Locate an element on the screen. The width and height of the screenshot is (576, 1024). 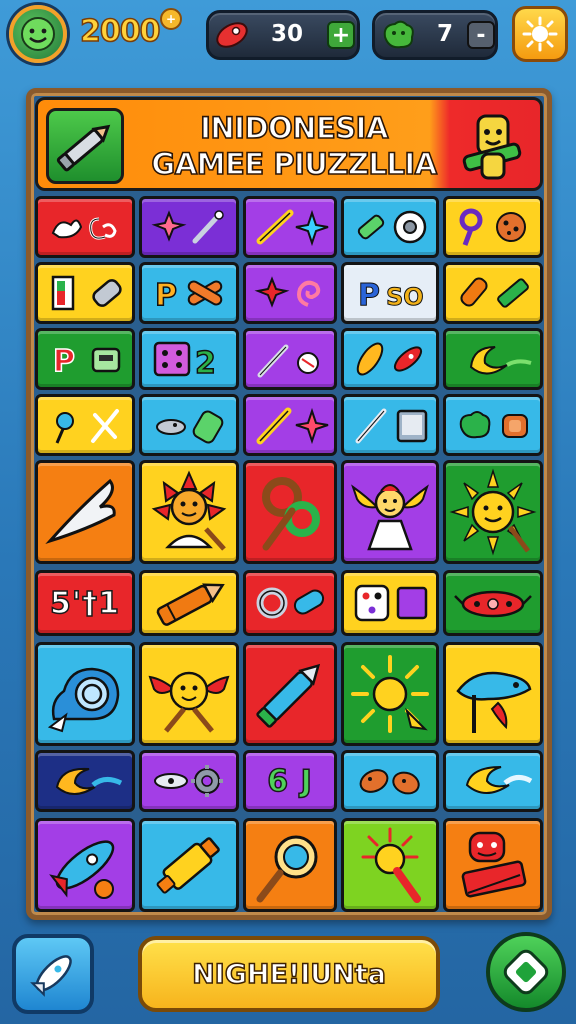
green-face-icon is located at coordinates (38, 34).